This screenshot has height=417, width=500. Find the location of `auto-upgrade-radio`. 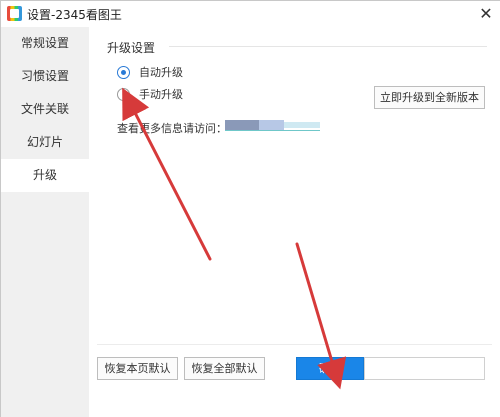

auto-upgrade-radio is located at coordinates (123, 72).